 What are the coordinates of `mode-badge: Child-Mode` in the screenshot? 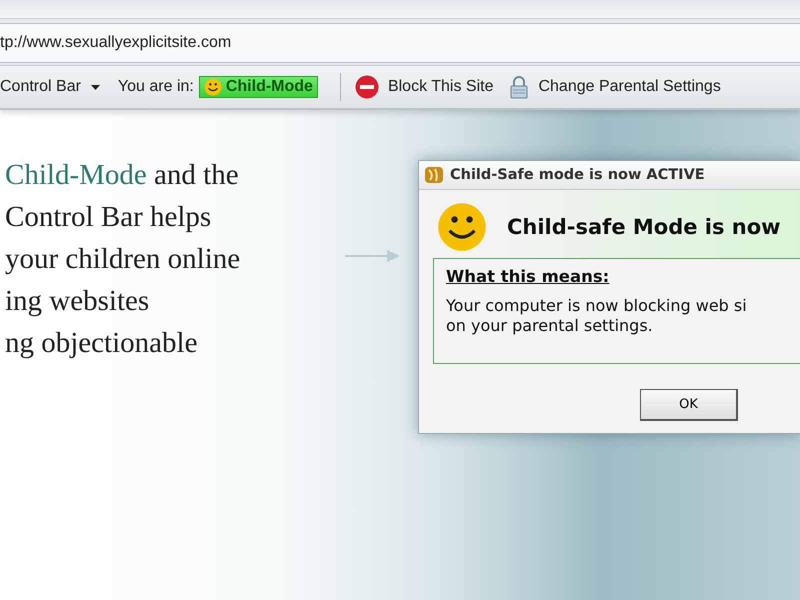 It's located at (258, 87).